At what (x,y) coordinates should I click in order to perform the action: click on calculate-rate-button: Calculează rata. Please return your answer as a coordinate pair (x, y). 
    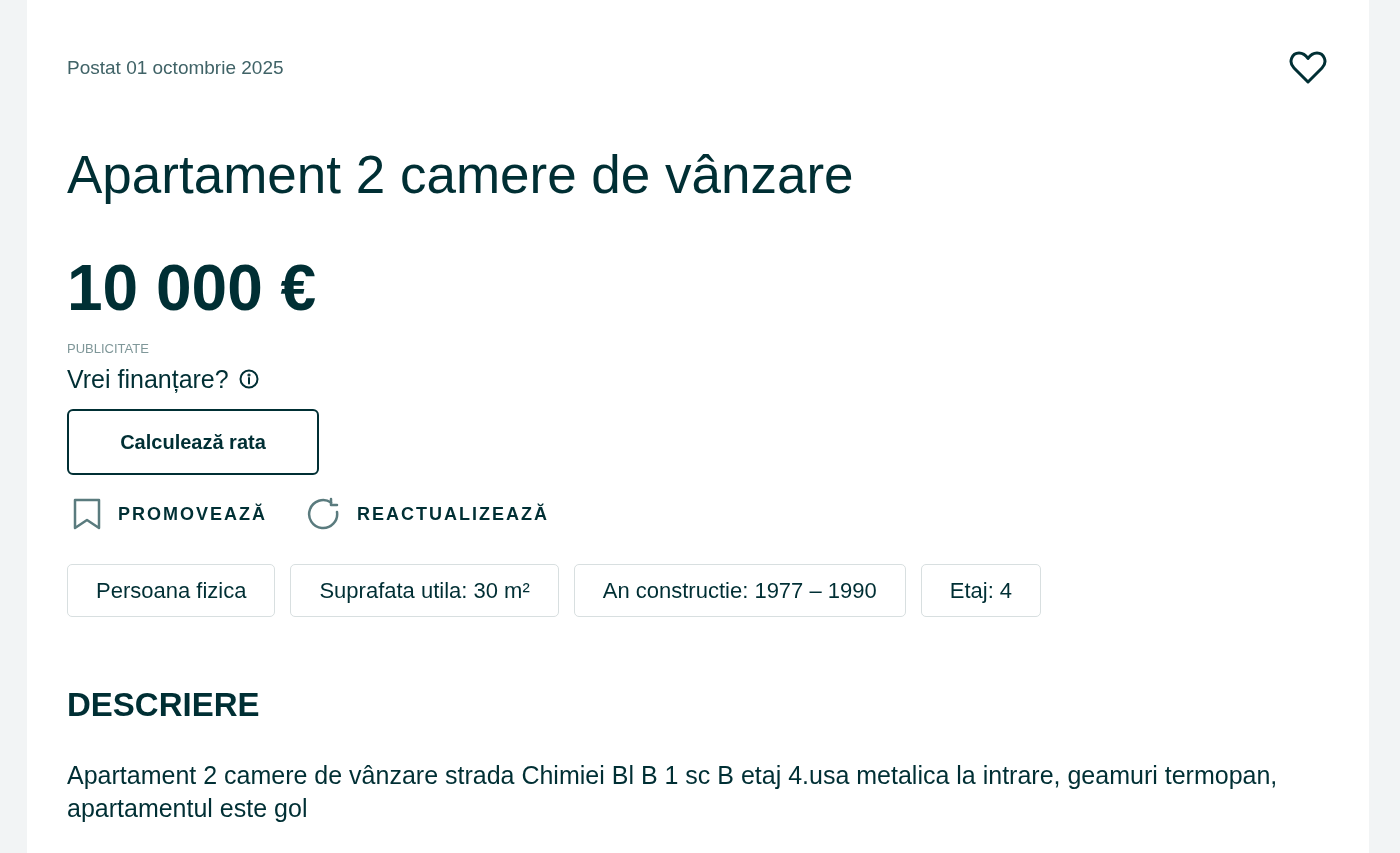
    Looking at the image, I should click on (193, 442).